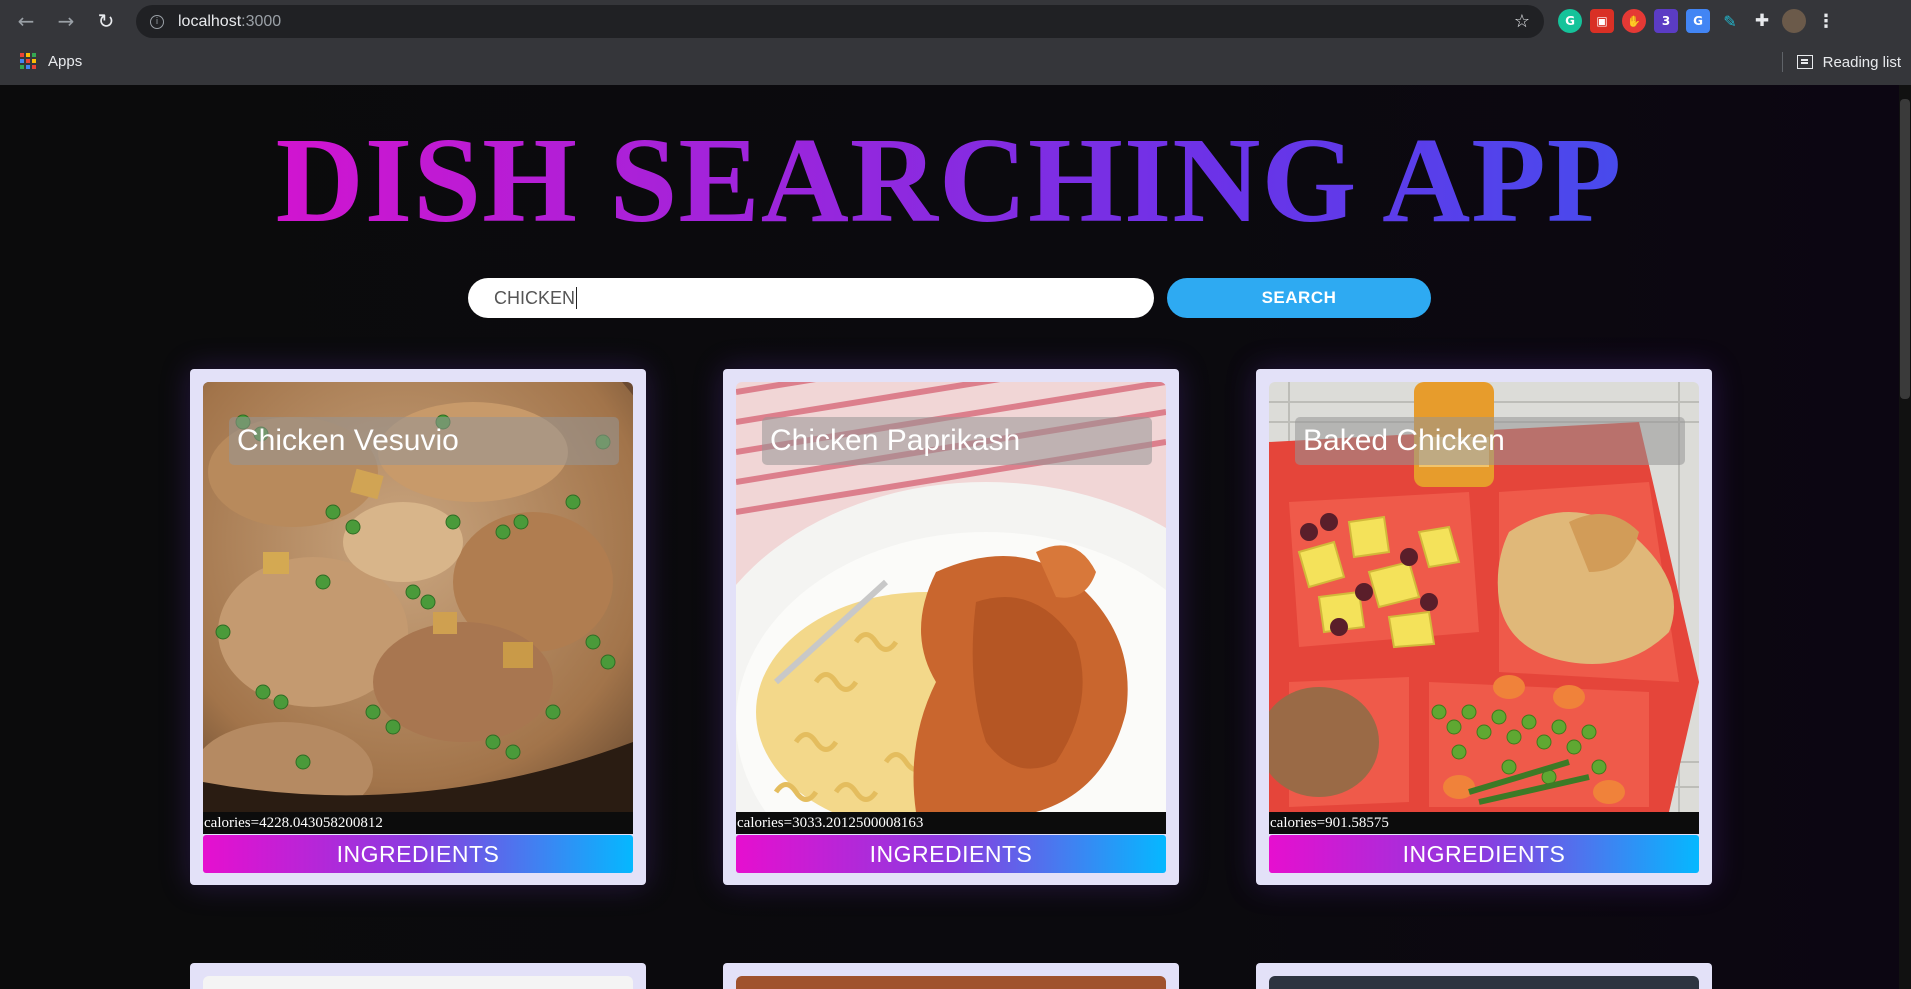 Image resolution: width=1911 pixels, height=989 pixels. What do you see at coordinates (1905, 249) in the screenshot?
I see `scrollbar-thumb` at bounding box center [1905, 249].